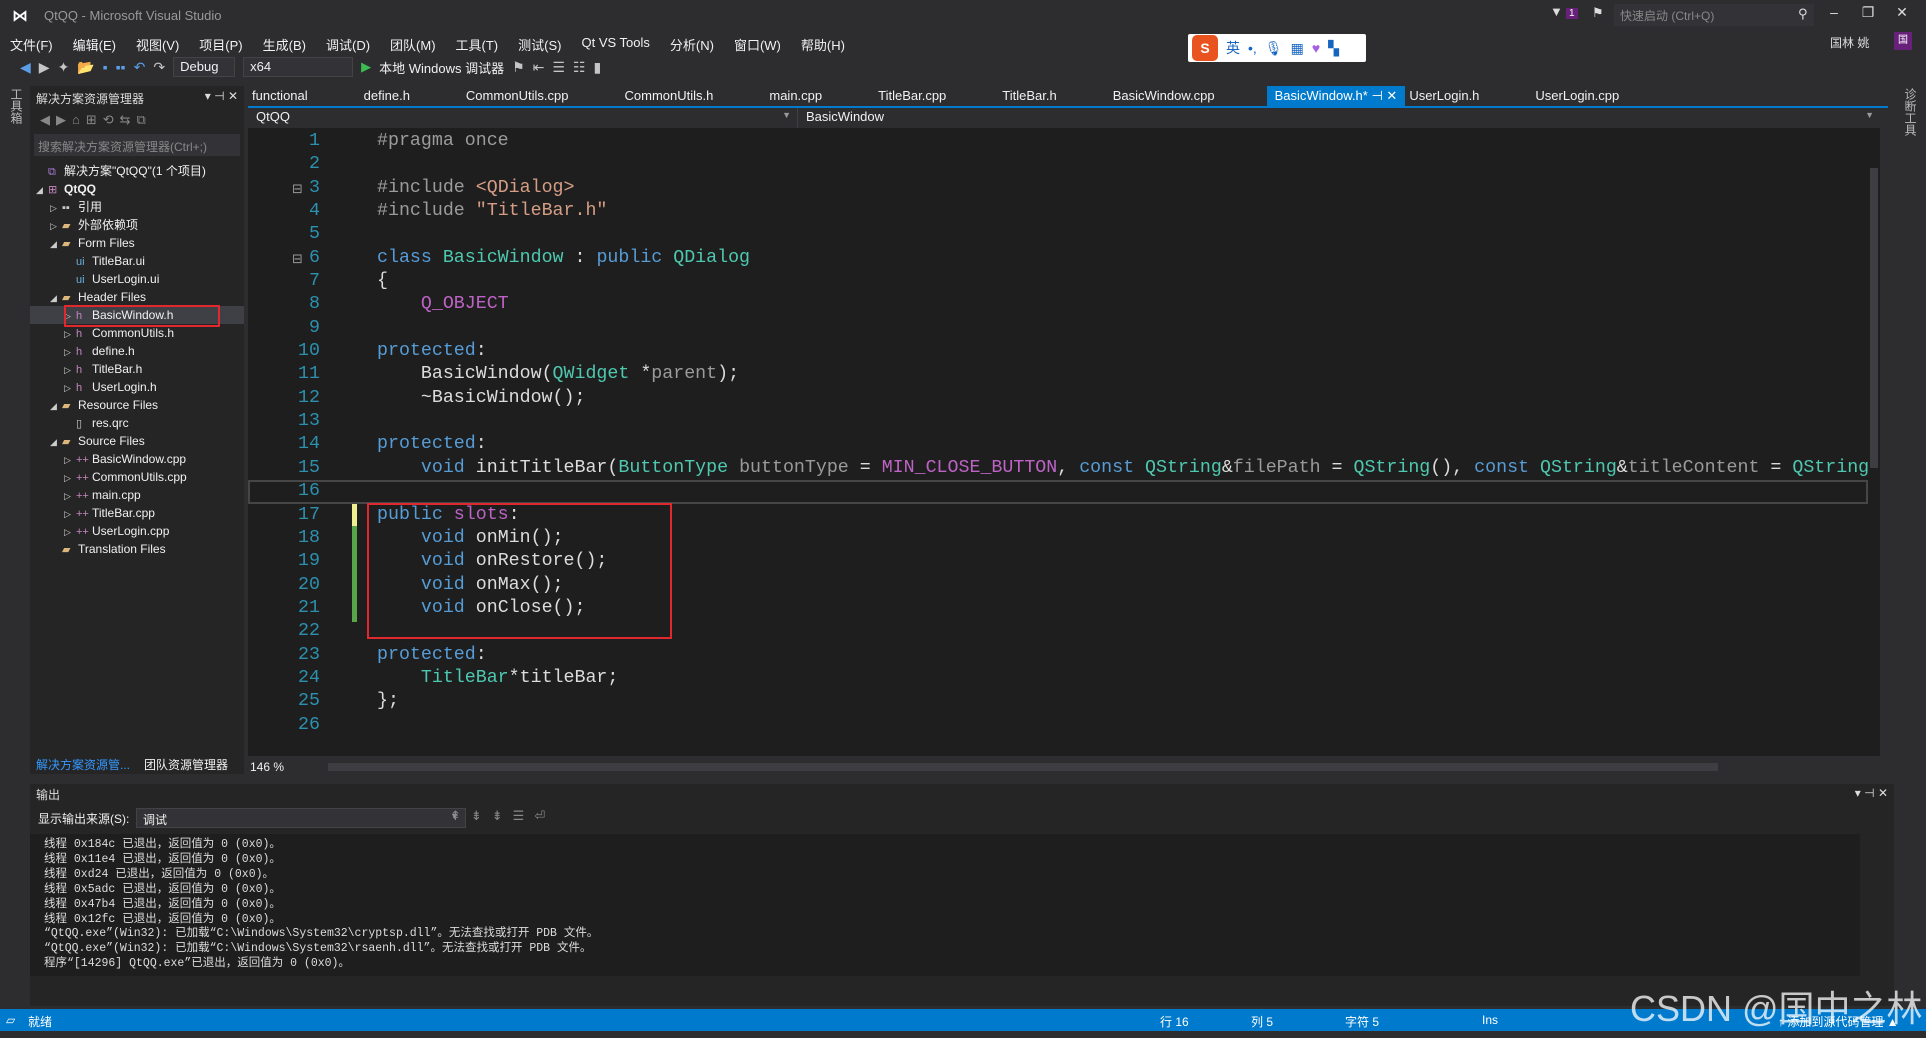 The image size is (1926, 1038). Describe the element at coordinates (221, 96) in the screenshot. I see `panel-controls: ▾ ⊣ ✕` at that location.